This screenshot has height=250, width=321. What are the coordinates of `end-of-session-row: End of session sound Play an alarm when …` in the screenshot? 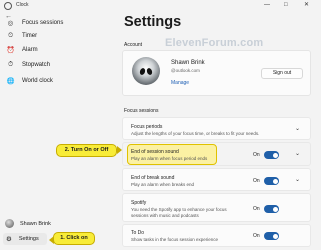 It's located at (216, 154).